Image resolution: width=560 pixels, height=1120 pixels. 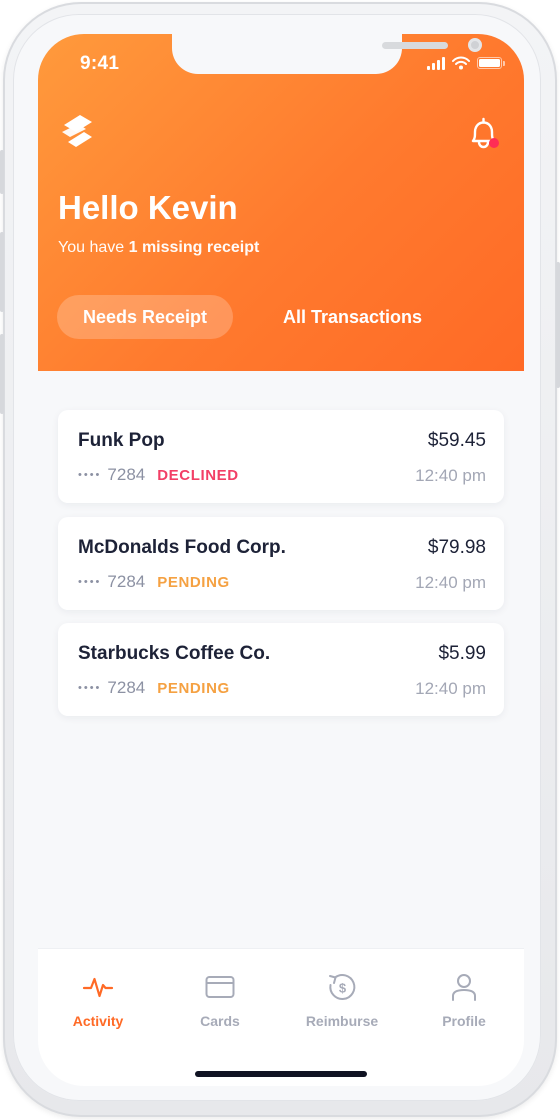 I want to click on front-camera, so click(x=475, y=45).